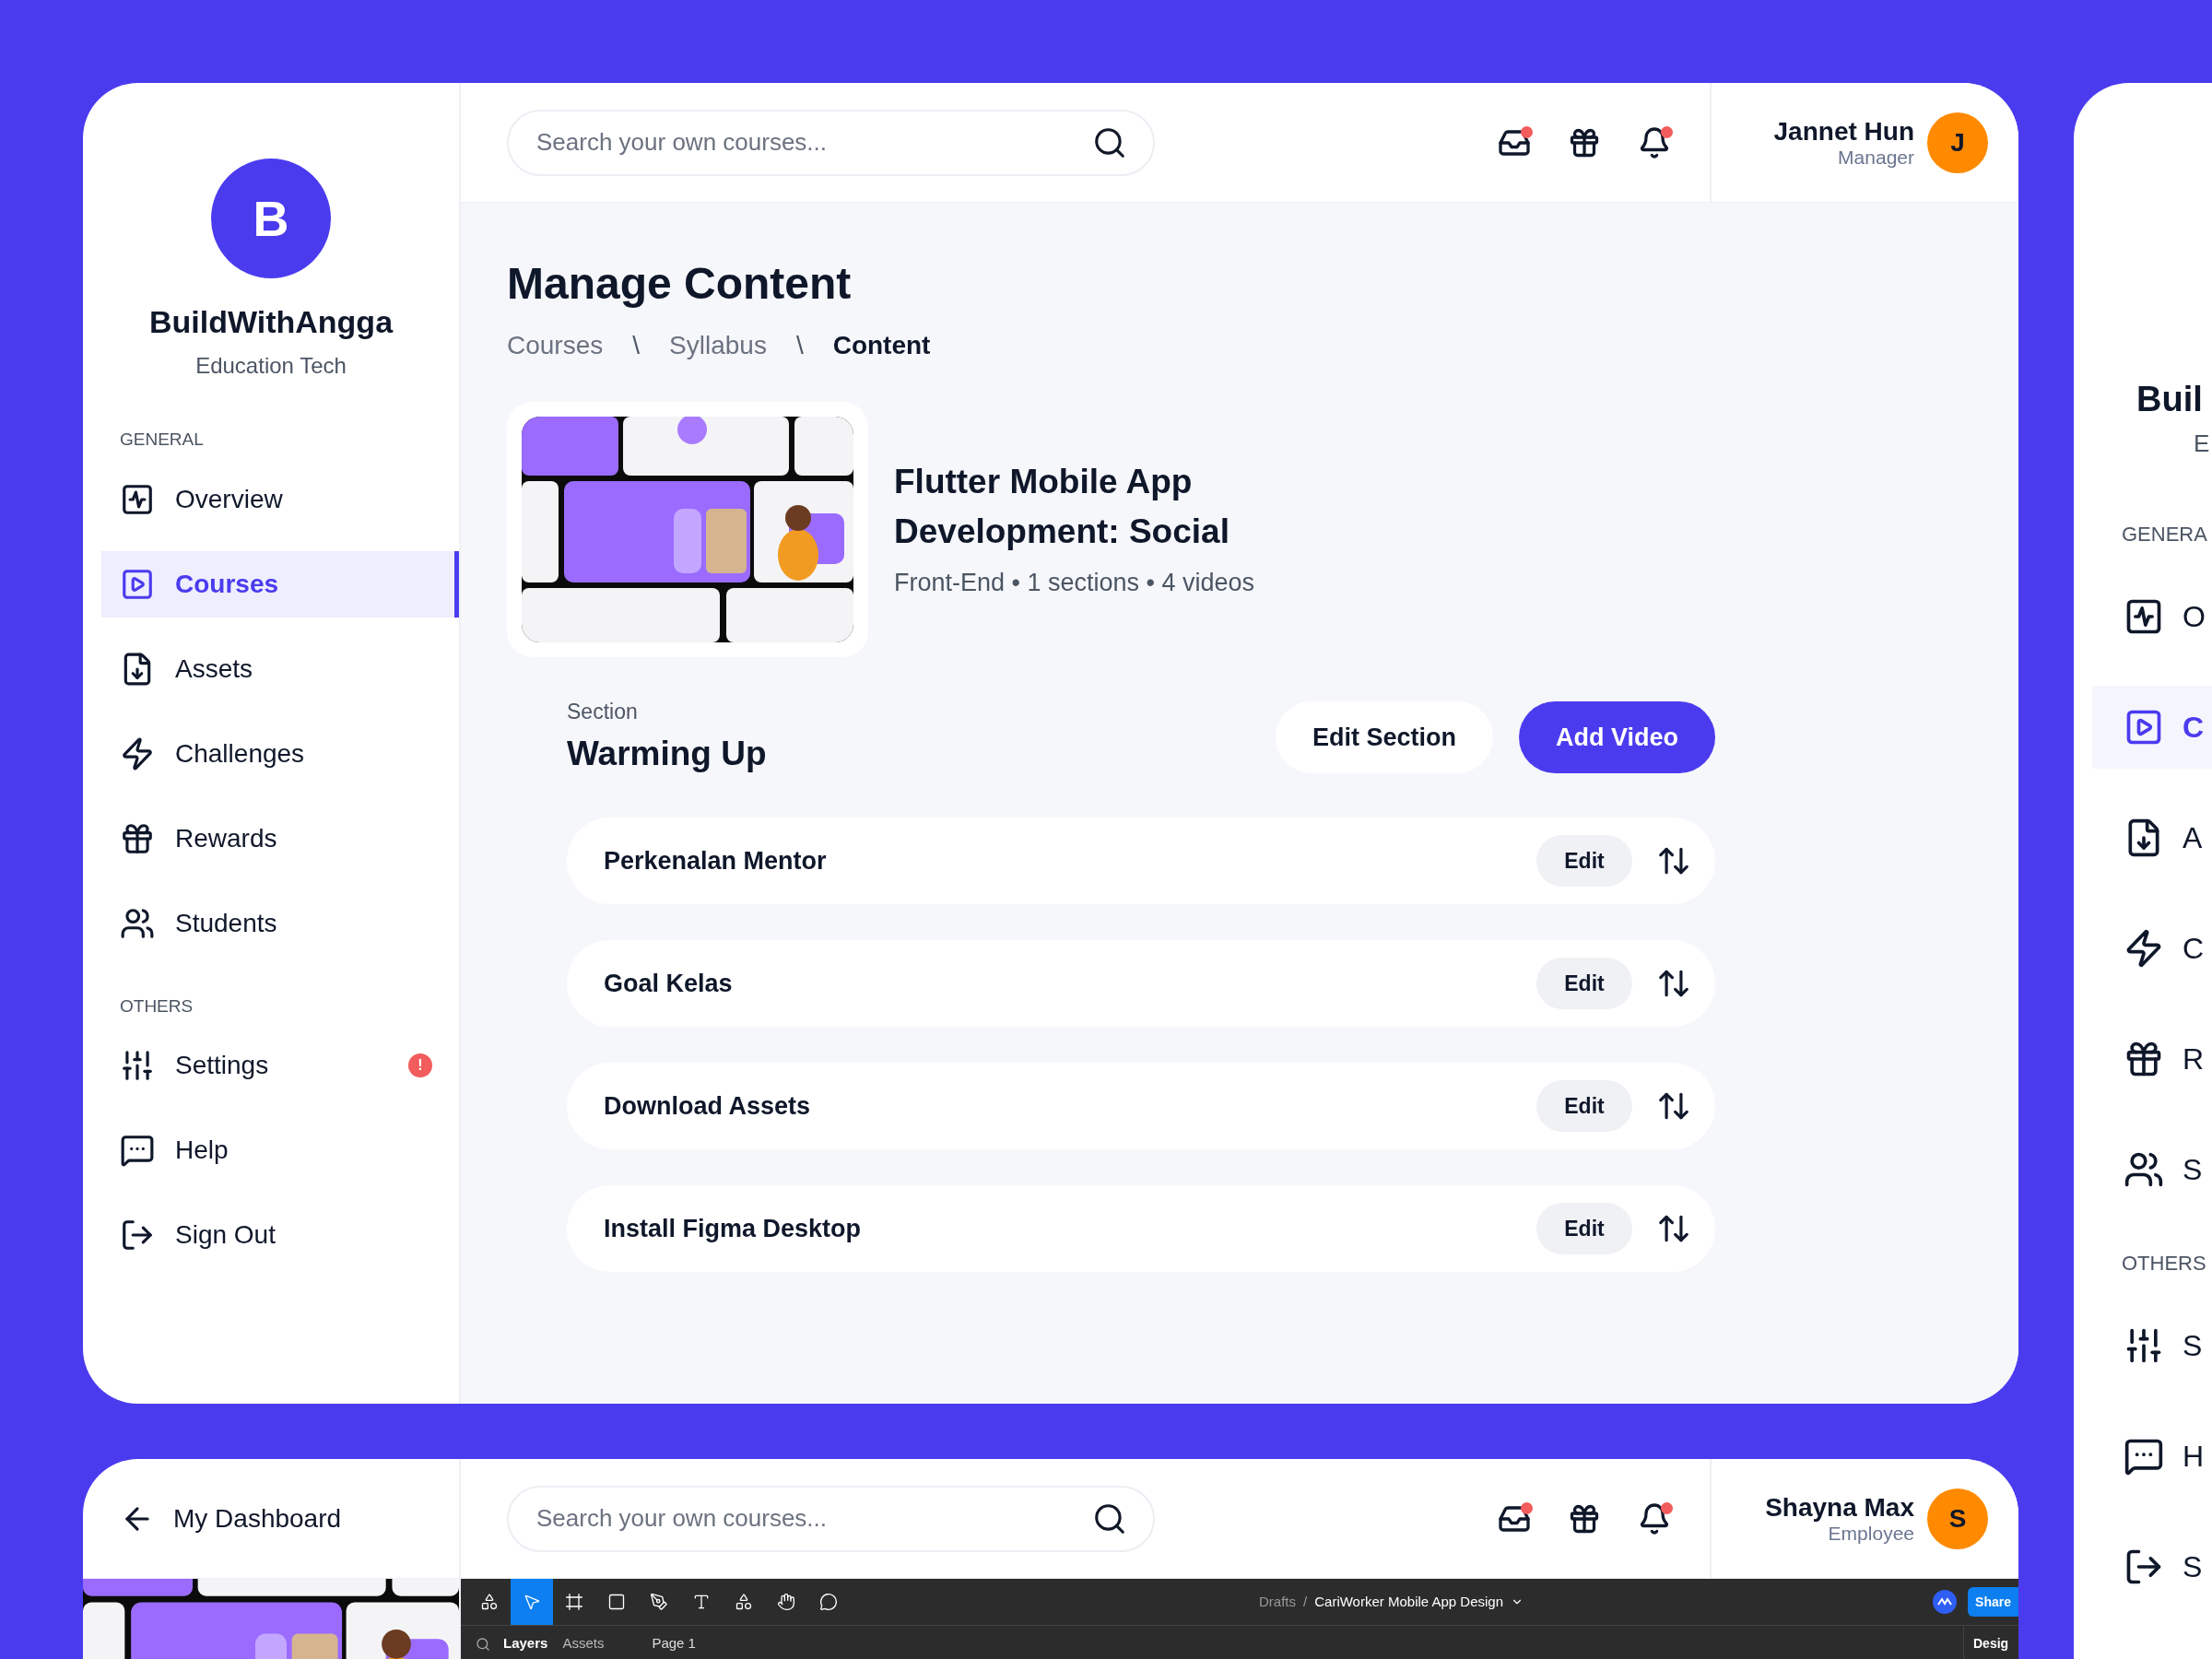 The height and width of the screenshot is (1659, 2212). What do you see at coordinates (716, 861) in the screenshot?
I see `lesson-title: Perkenalan Mentor` at bounding box center [716, 861].